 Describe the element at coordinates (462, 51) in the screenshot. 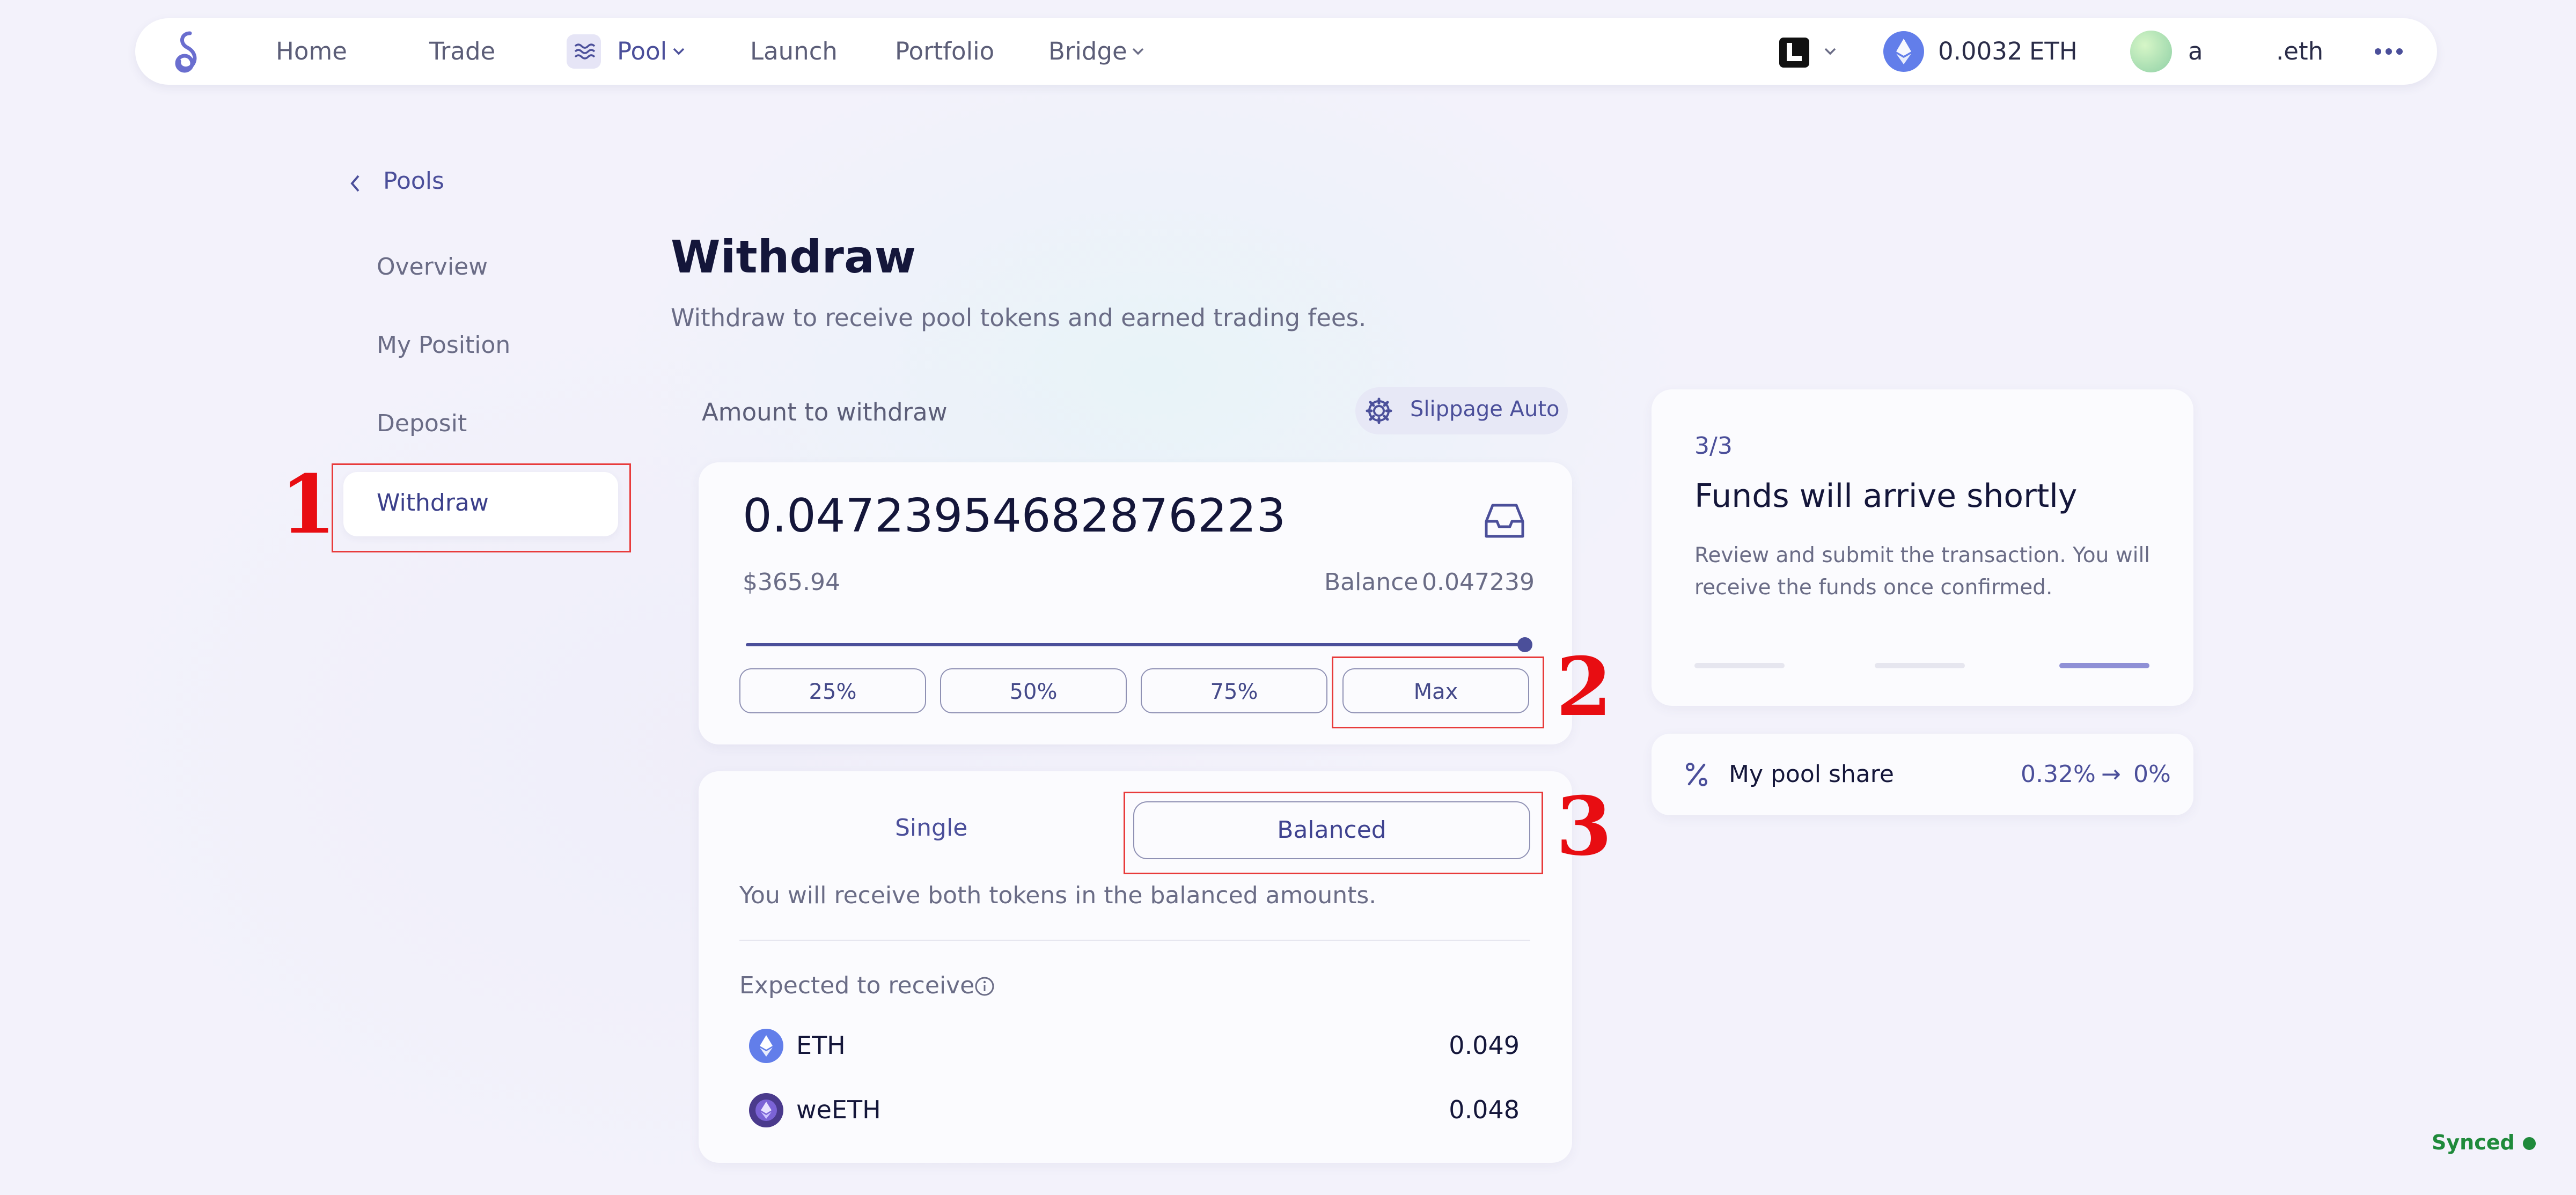

I see `nav-trade: Trade` at that location.